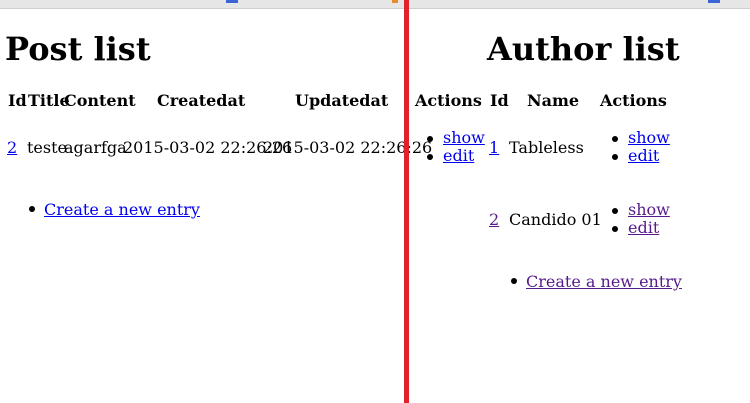 Image resolution: width=750 pixels, height=403 pixels. What do you see at coordinates (583, 49) in the screenshot?
I see `page-title: Author list` at bounding box center [583, 49].